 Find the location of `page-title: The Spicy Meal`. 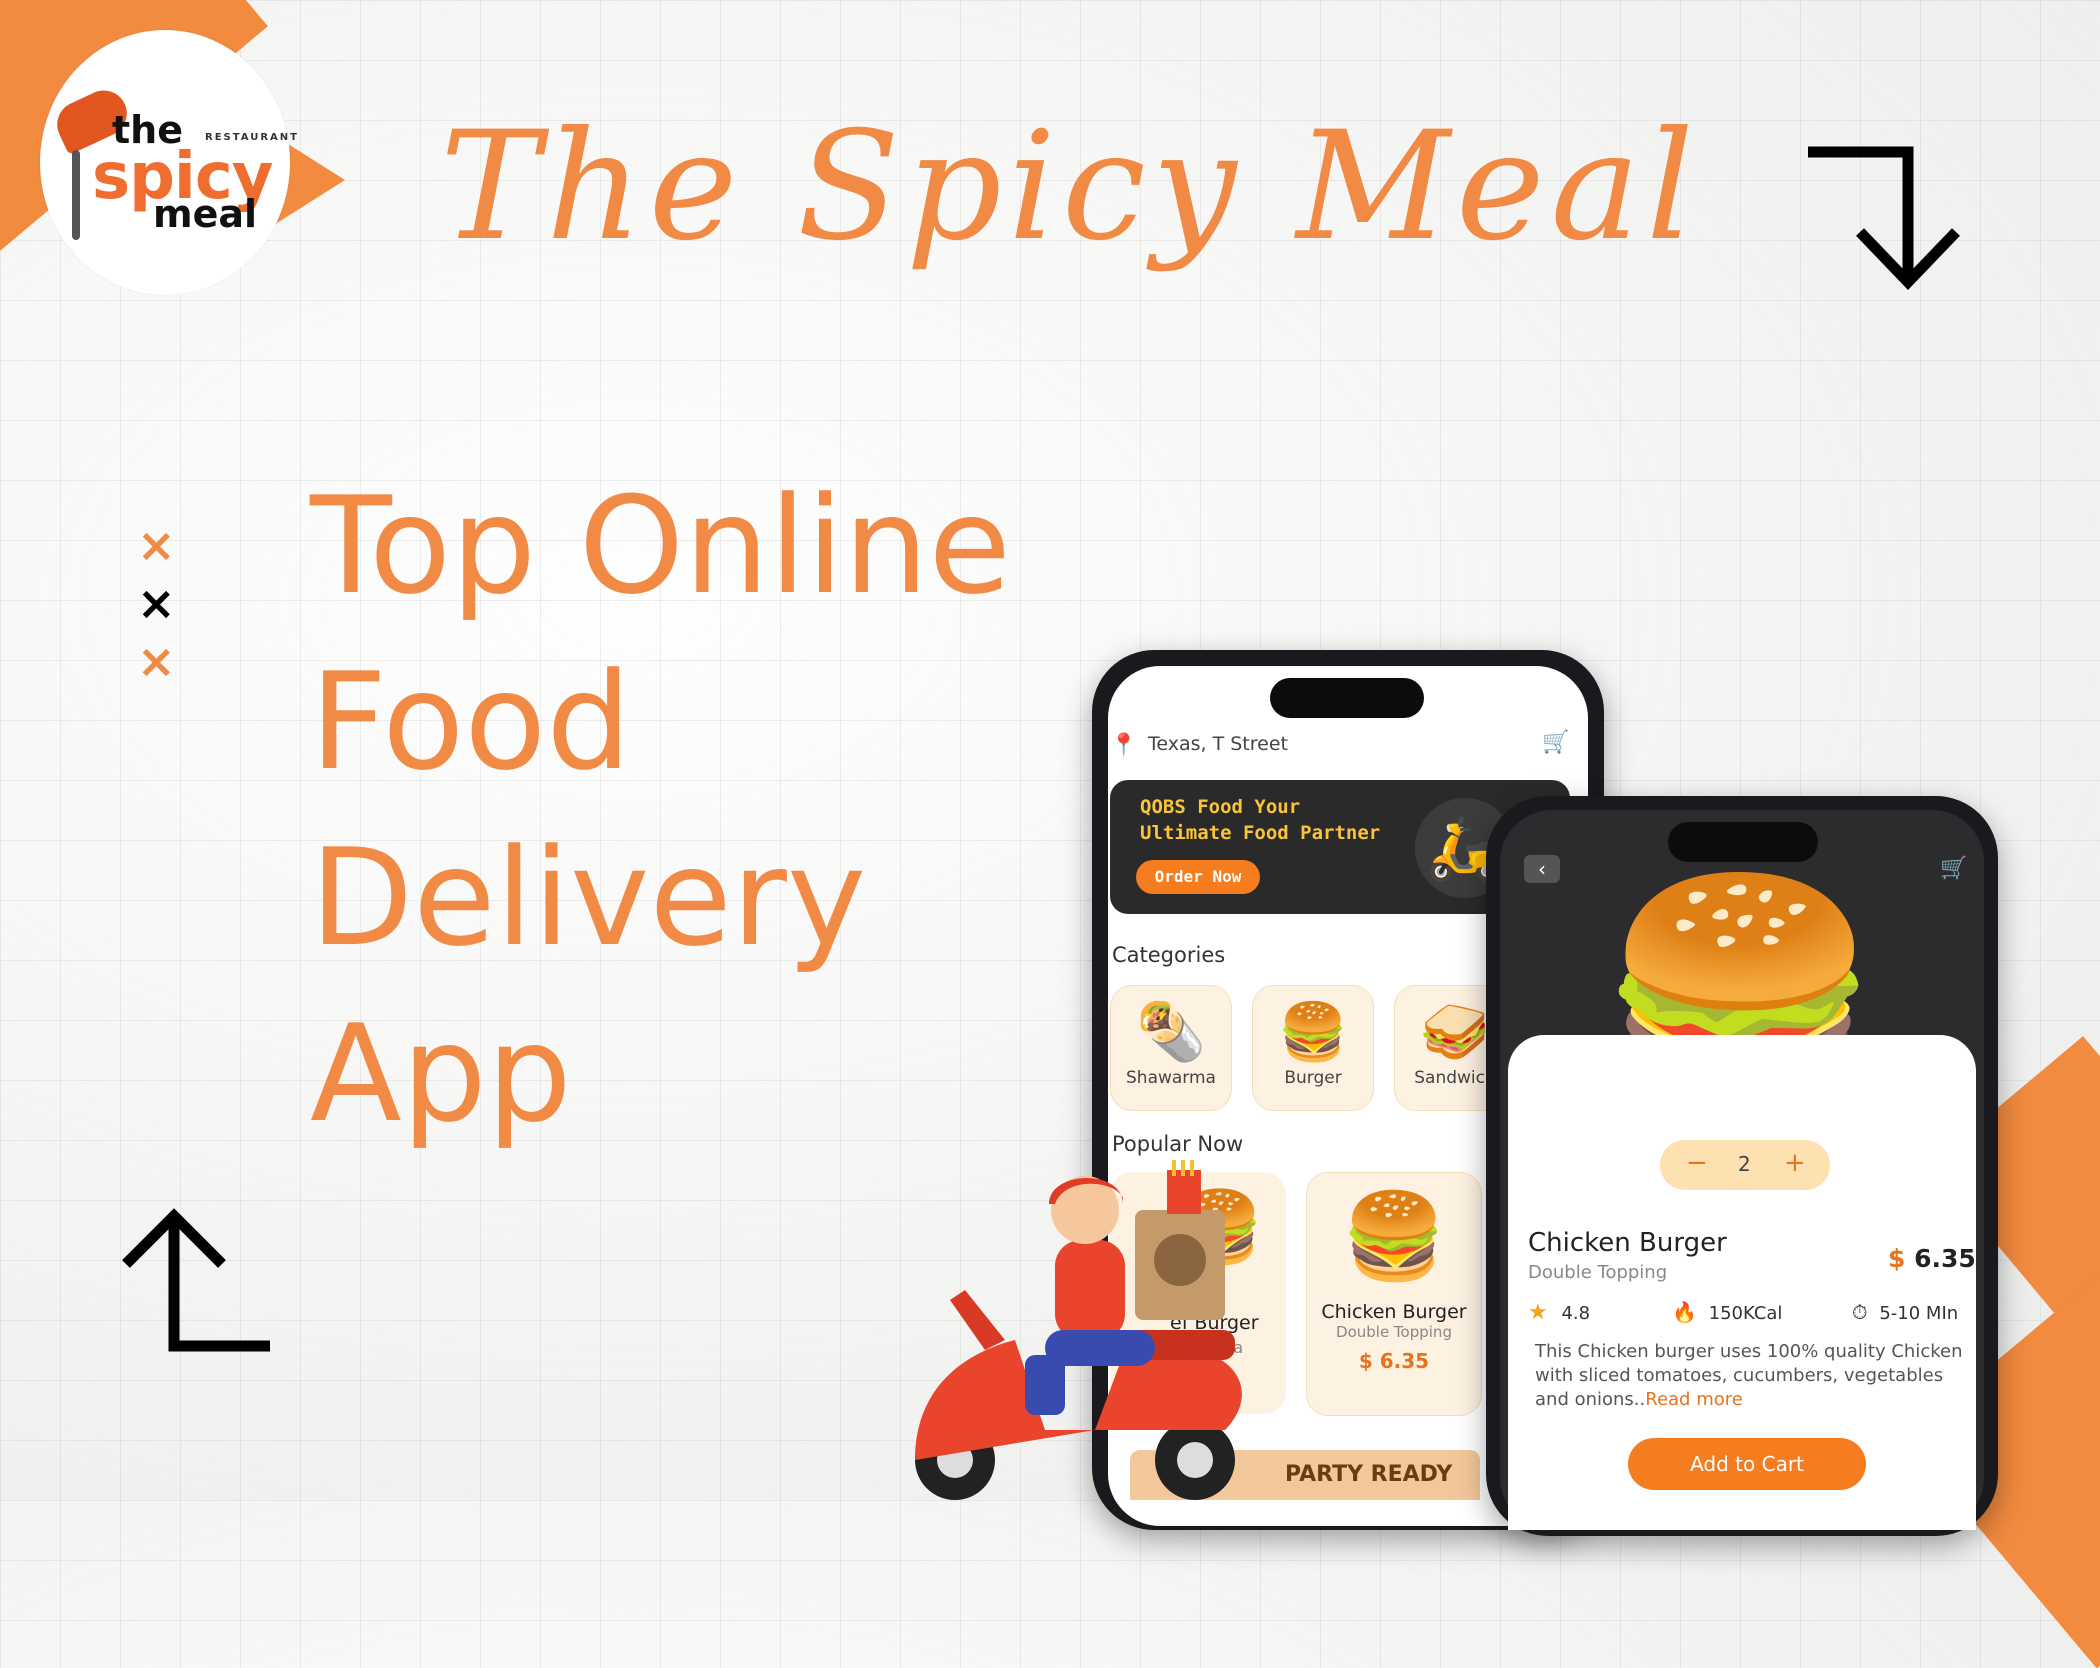

page-title: The Spicy Meal is located at coordinates (1070, 187).